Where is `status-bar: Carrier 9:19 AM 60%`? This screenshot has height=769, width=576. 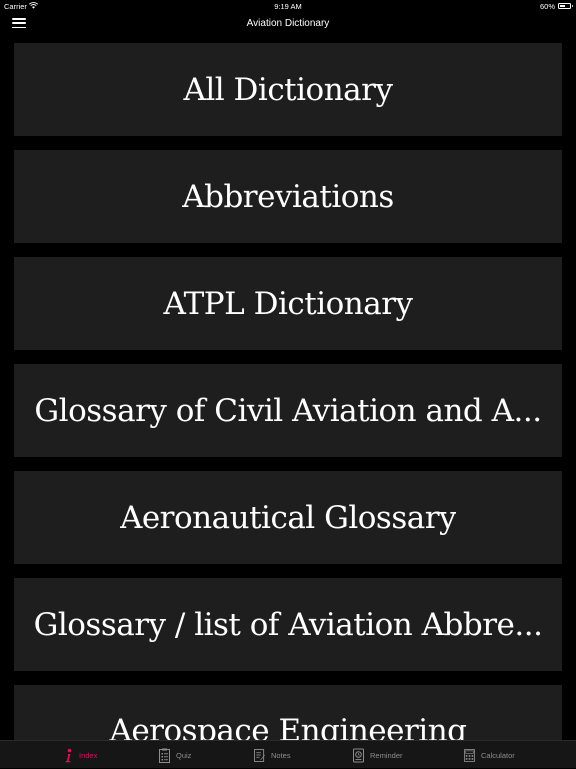 status-bar: Carrier 9:19 AM 60% is located at coordinates (288, 6).